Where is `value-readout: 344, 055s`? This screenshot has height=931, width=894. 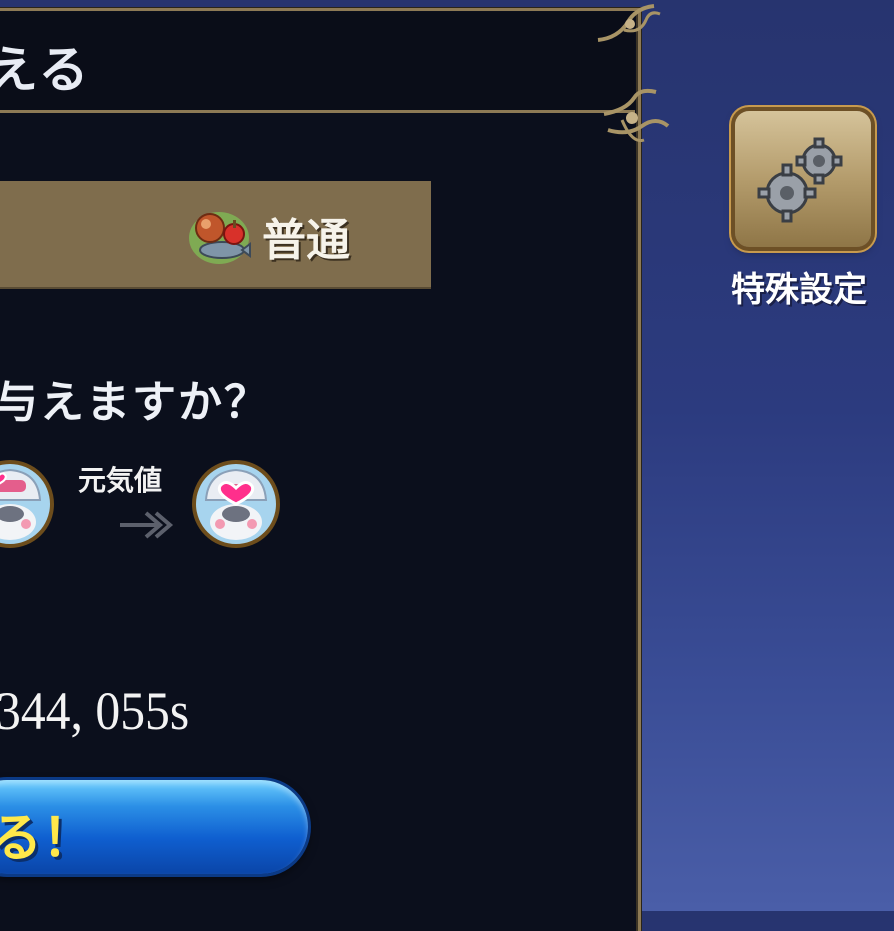 value-readout: 344, 055s is located at coordinates (95, 711).